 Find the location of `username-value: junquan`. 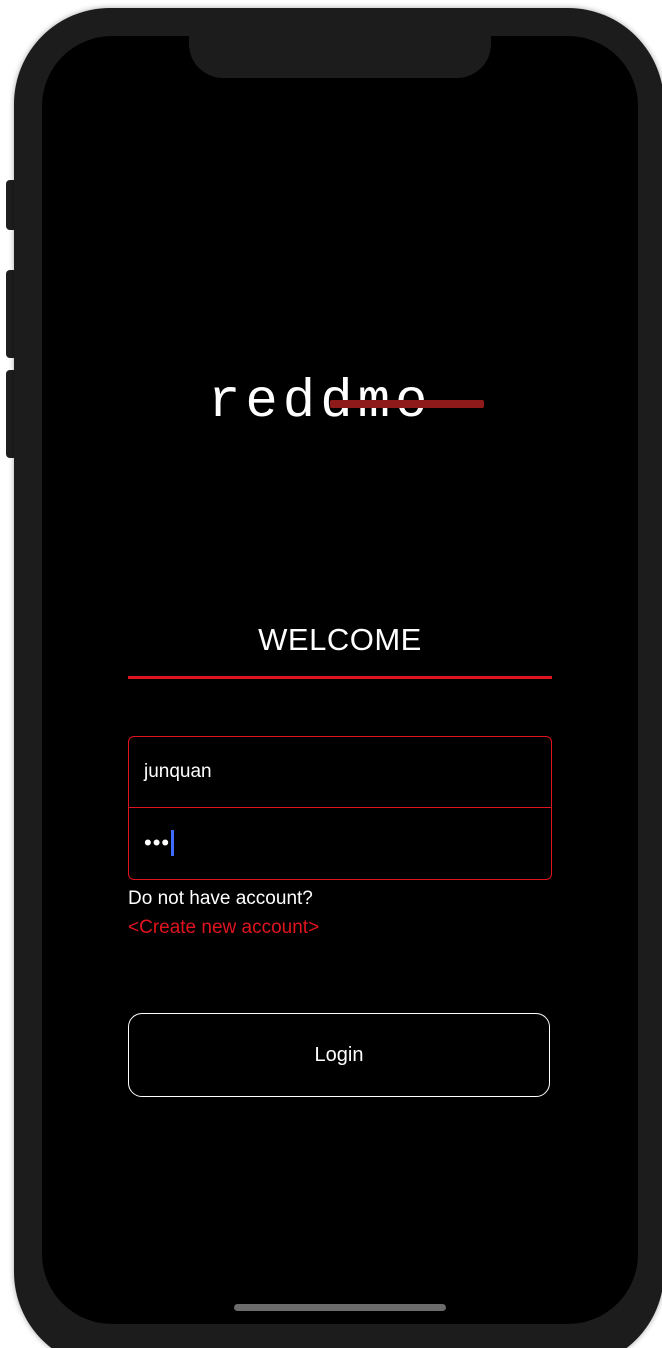

username-value: junquan is located at coordinates (178, 771).